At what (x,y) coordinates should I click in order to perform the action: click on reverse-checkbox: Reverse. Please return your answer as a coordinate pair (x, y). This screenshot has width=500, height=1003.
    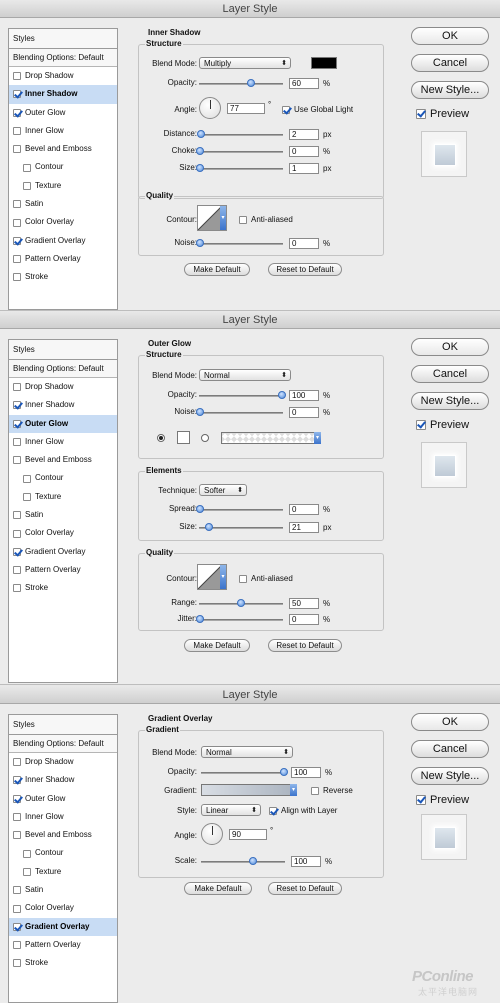
    Looking at the image, I should click on (332, 790).